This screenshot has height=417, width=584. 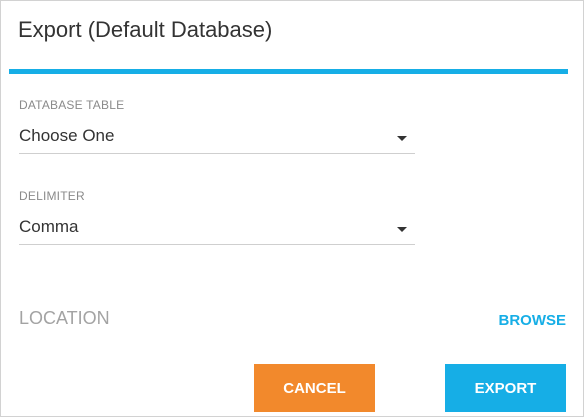 What do you see at coordinates (64, 318) in the screenshot?
I see `location-label: LOCATION` at bounding box center [64, 318].